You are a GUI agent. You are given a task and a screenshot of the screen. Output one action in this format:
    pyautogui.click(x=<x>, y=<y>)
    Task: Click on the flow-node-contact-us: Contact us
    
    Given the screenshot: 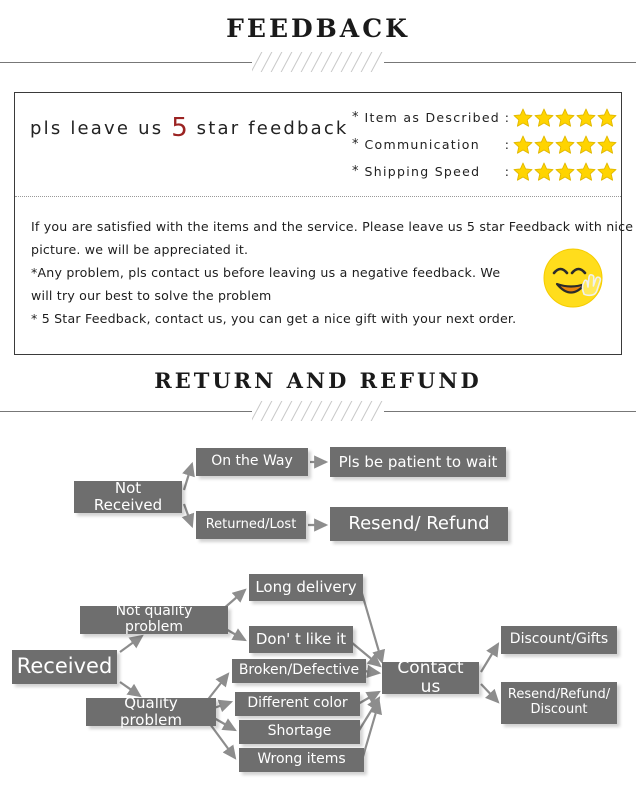 What is the action you would take?
    pyautogui.click(x=430, y=677)
    